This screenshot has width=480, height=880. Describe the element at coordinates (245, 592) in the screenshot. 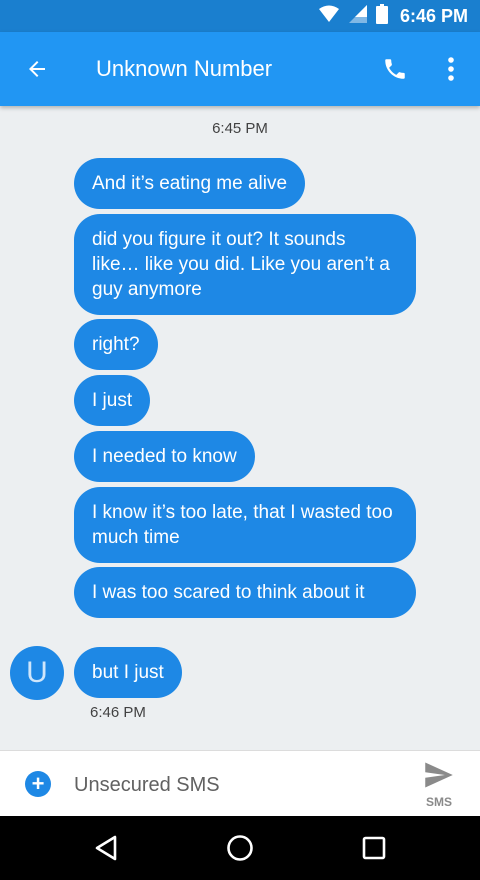

I see `message-bubble: I was too scared to think about it` at that location.